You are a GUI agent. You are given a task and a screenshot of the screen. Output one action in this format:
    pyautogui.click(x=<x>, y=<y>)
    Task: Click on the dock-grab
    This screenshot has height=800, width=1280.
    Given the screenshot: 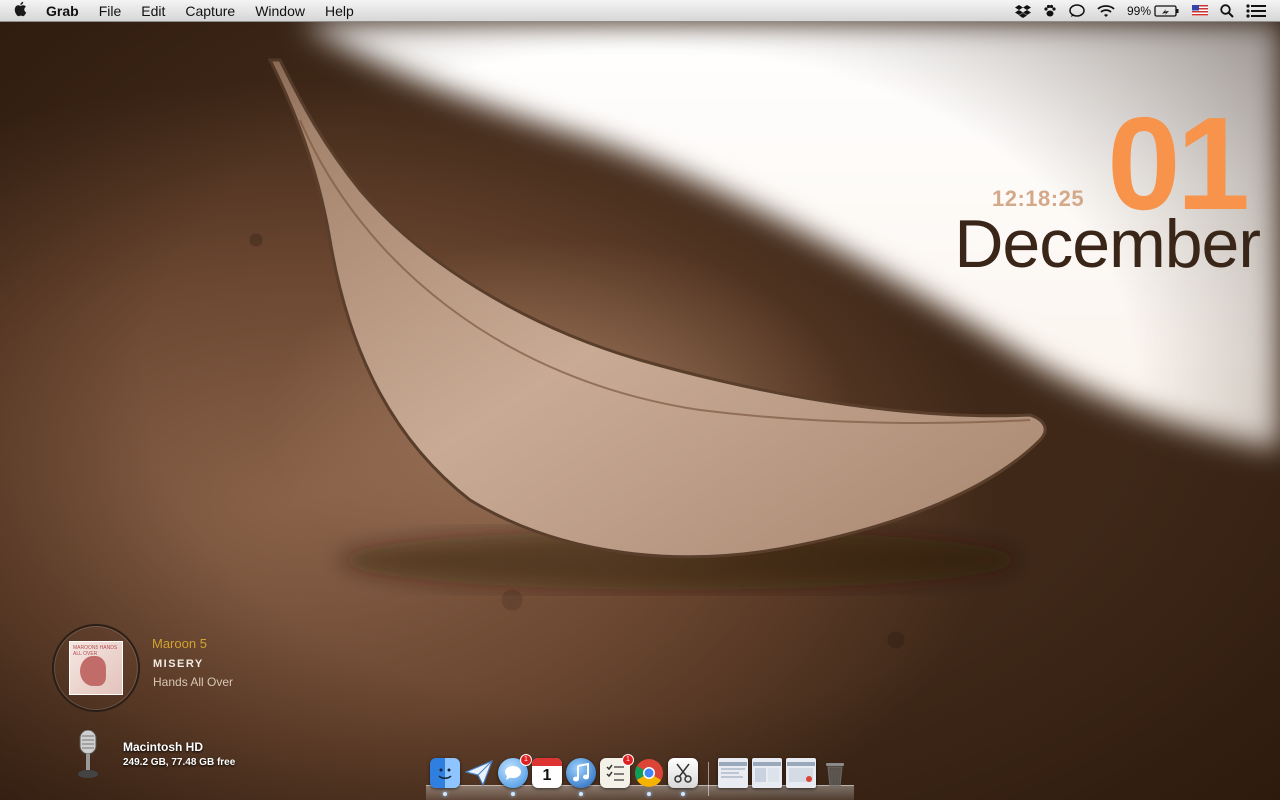 What is the action you would take?
    pyautogui.click(x=683, y=773)
    